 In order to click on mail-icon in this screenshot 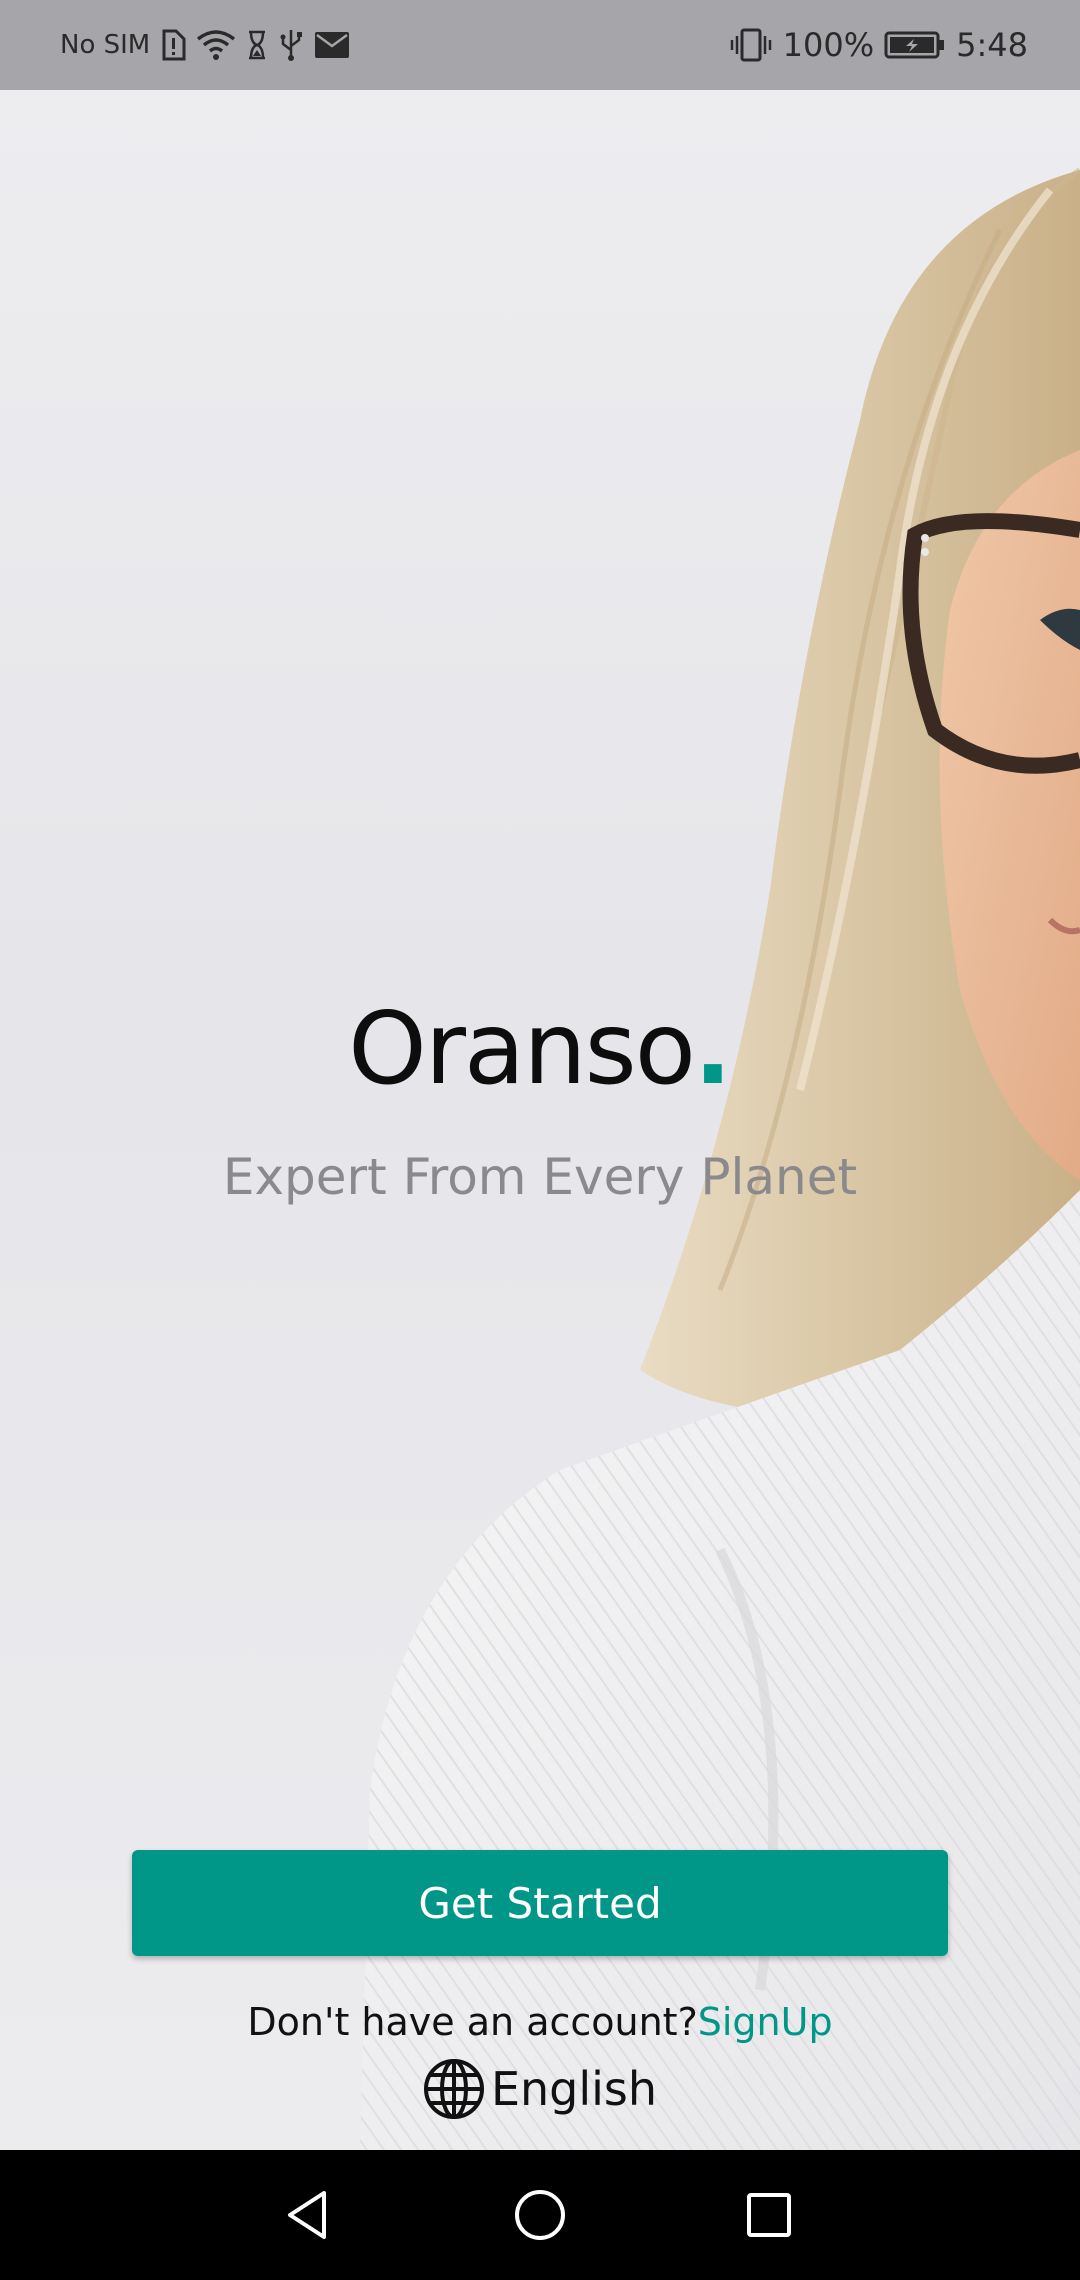, I will do `click(332, 45)`.